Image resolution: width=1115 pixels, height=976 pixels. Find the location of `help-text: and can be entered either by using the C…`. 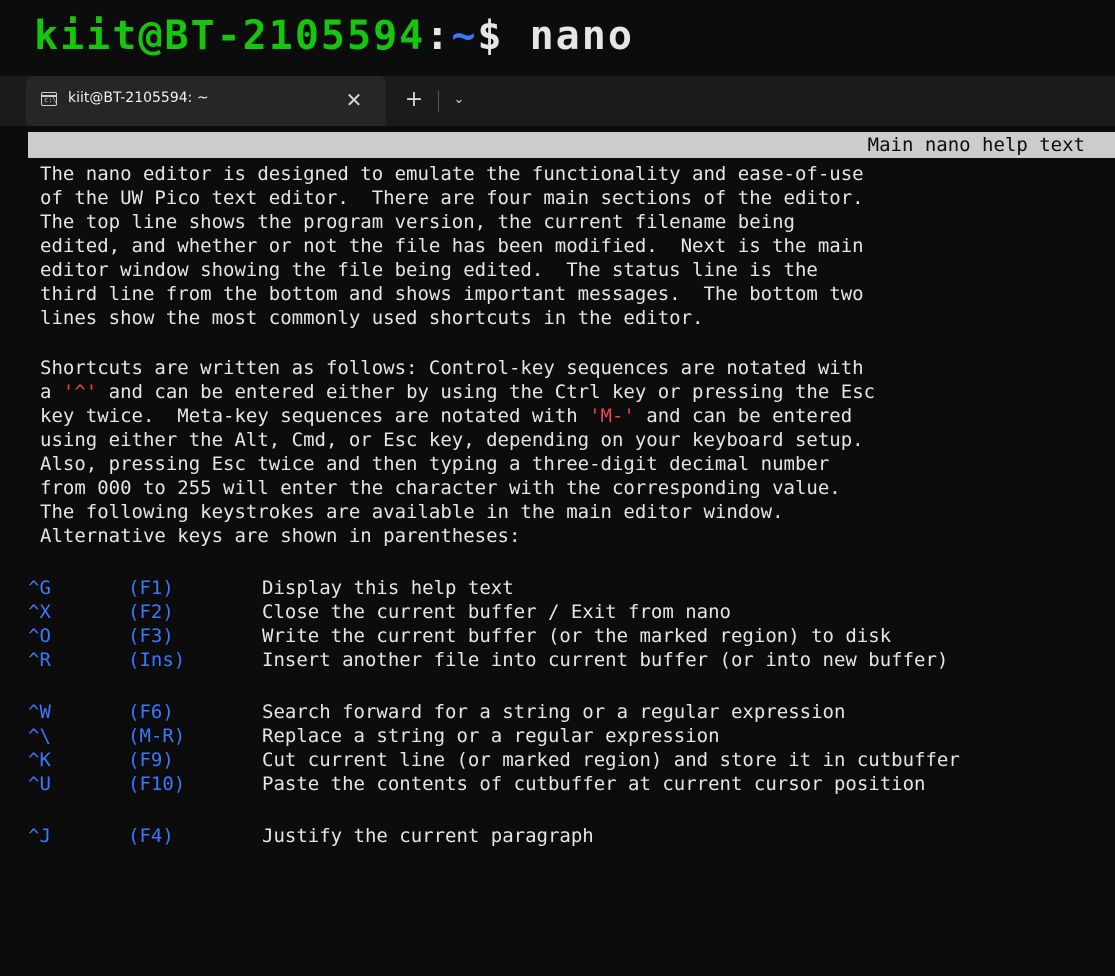

help-text: and can be entered either by using the C… is located at coordinates (486, 392).